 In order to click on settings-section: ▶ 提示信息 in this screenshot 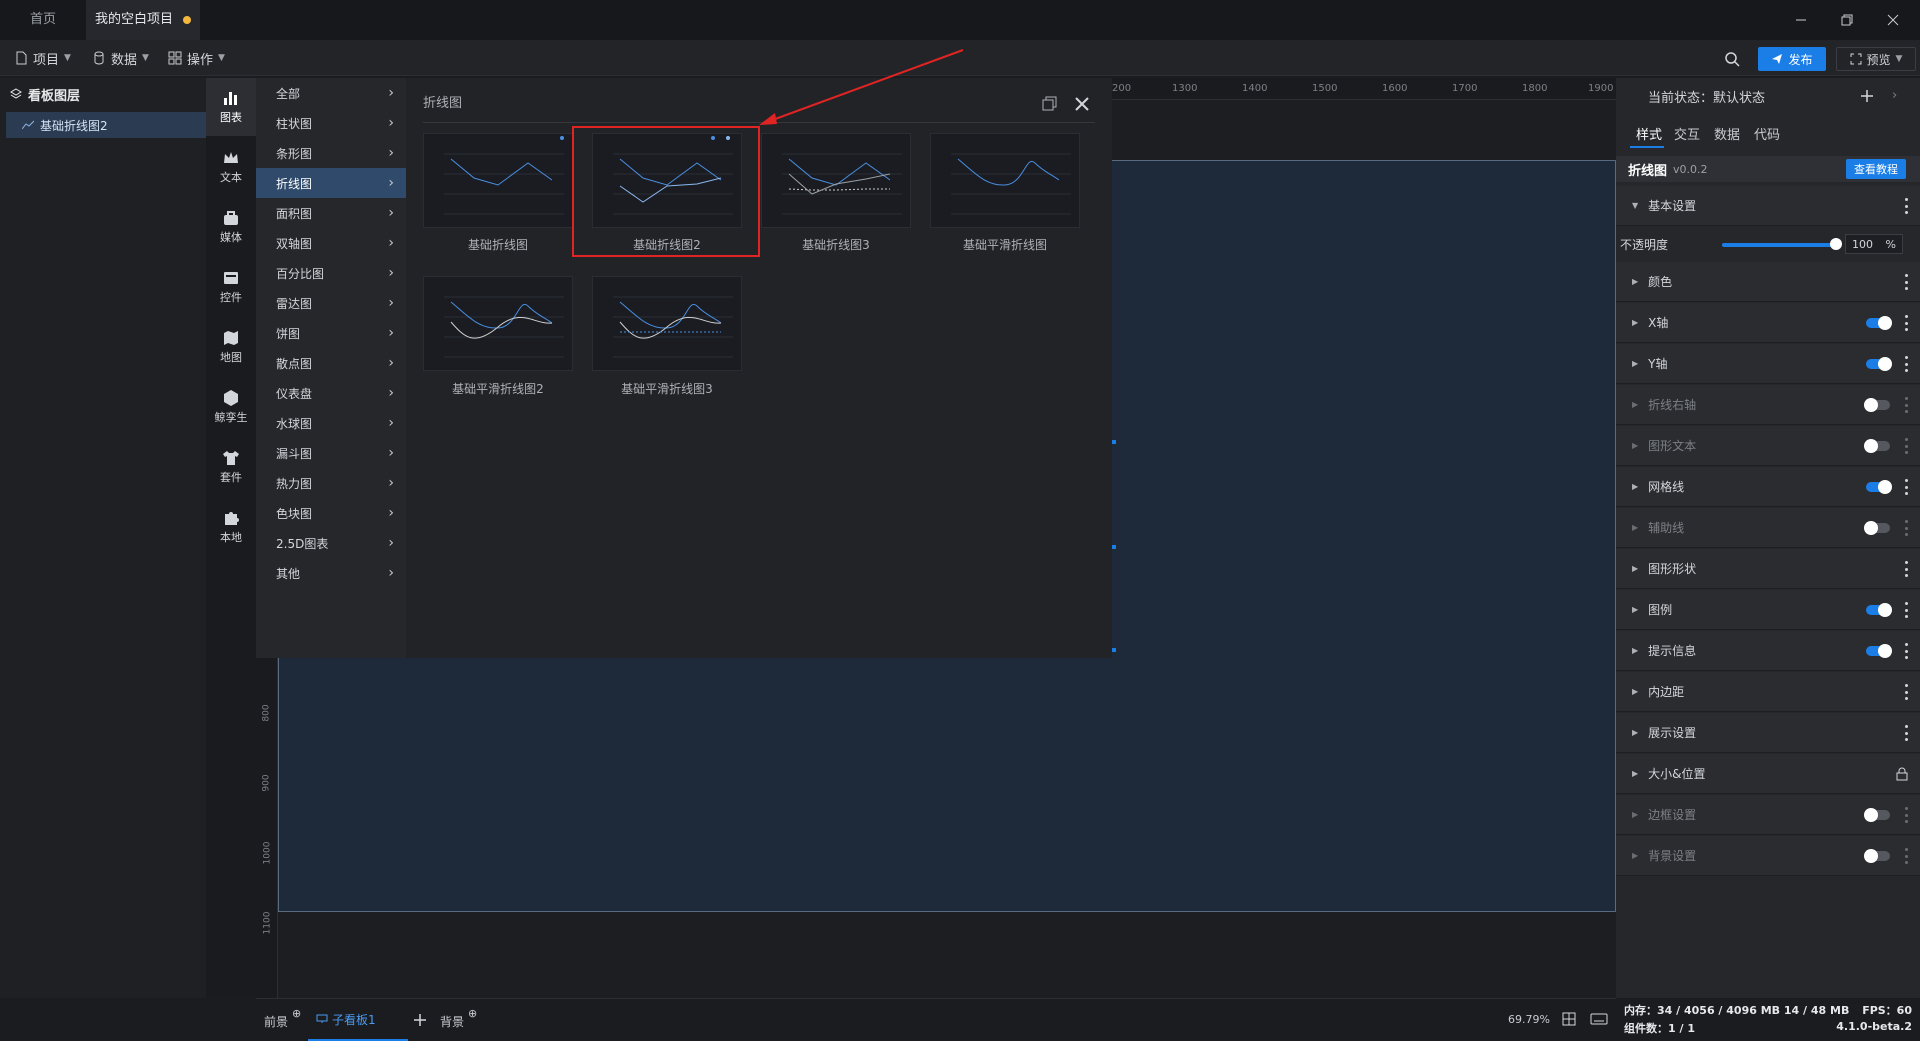, I will do `click(1768, 651)`.